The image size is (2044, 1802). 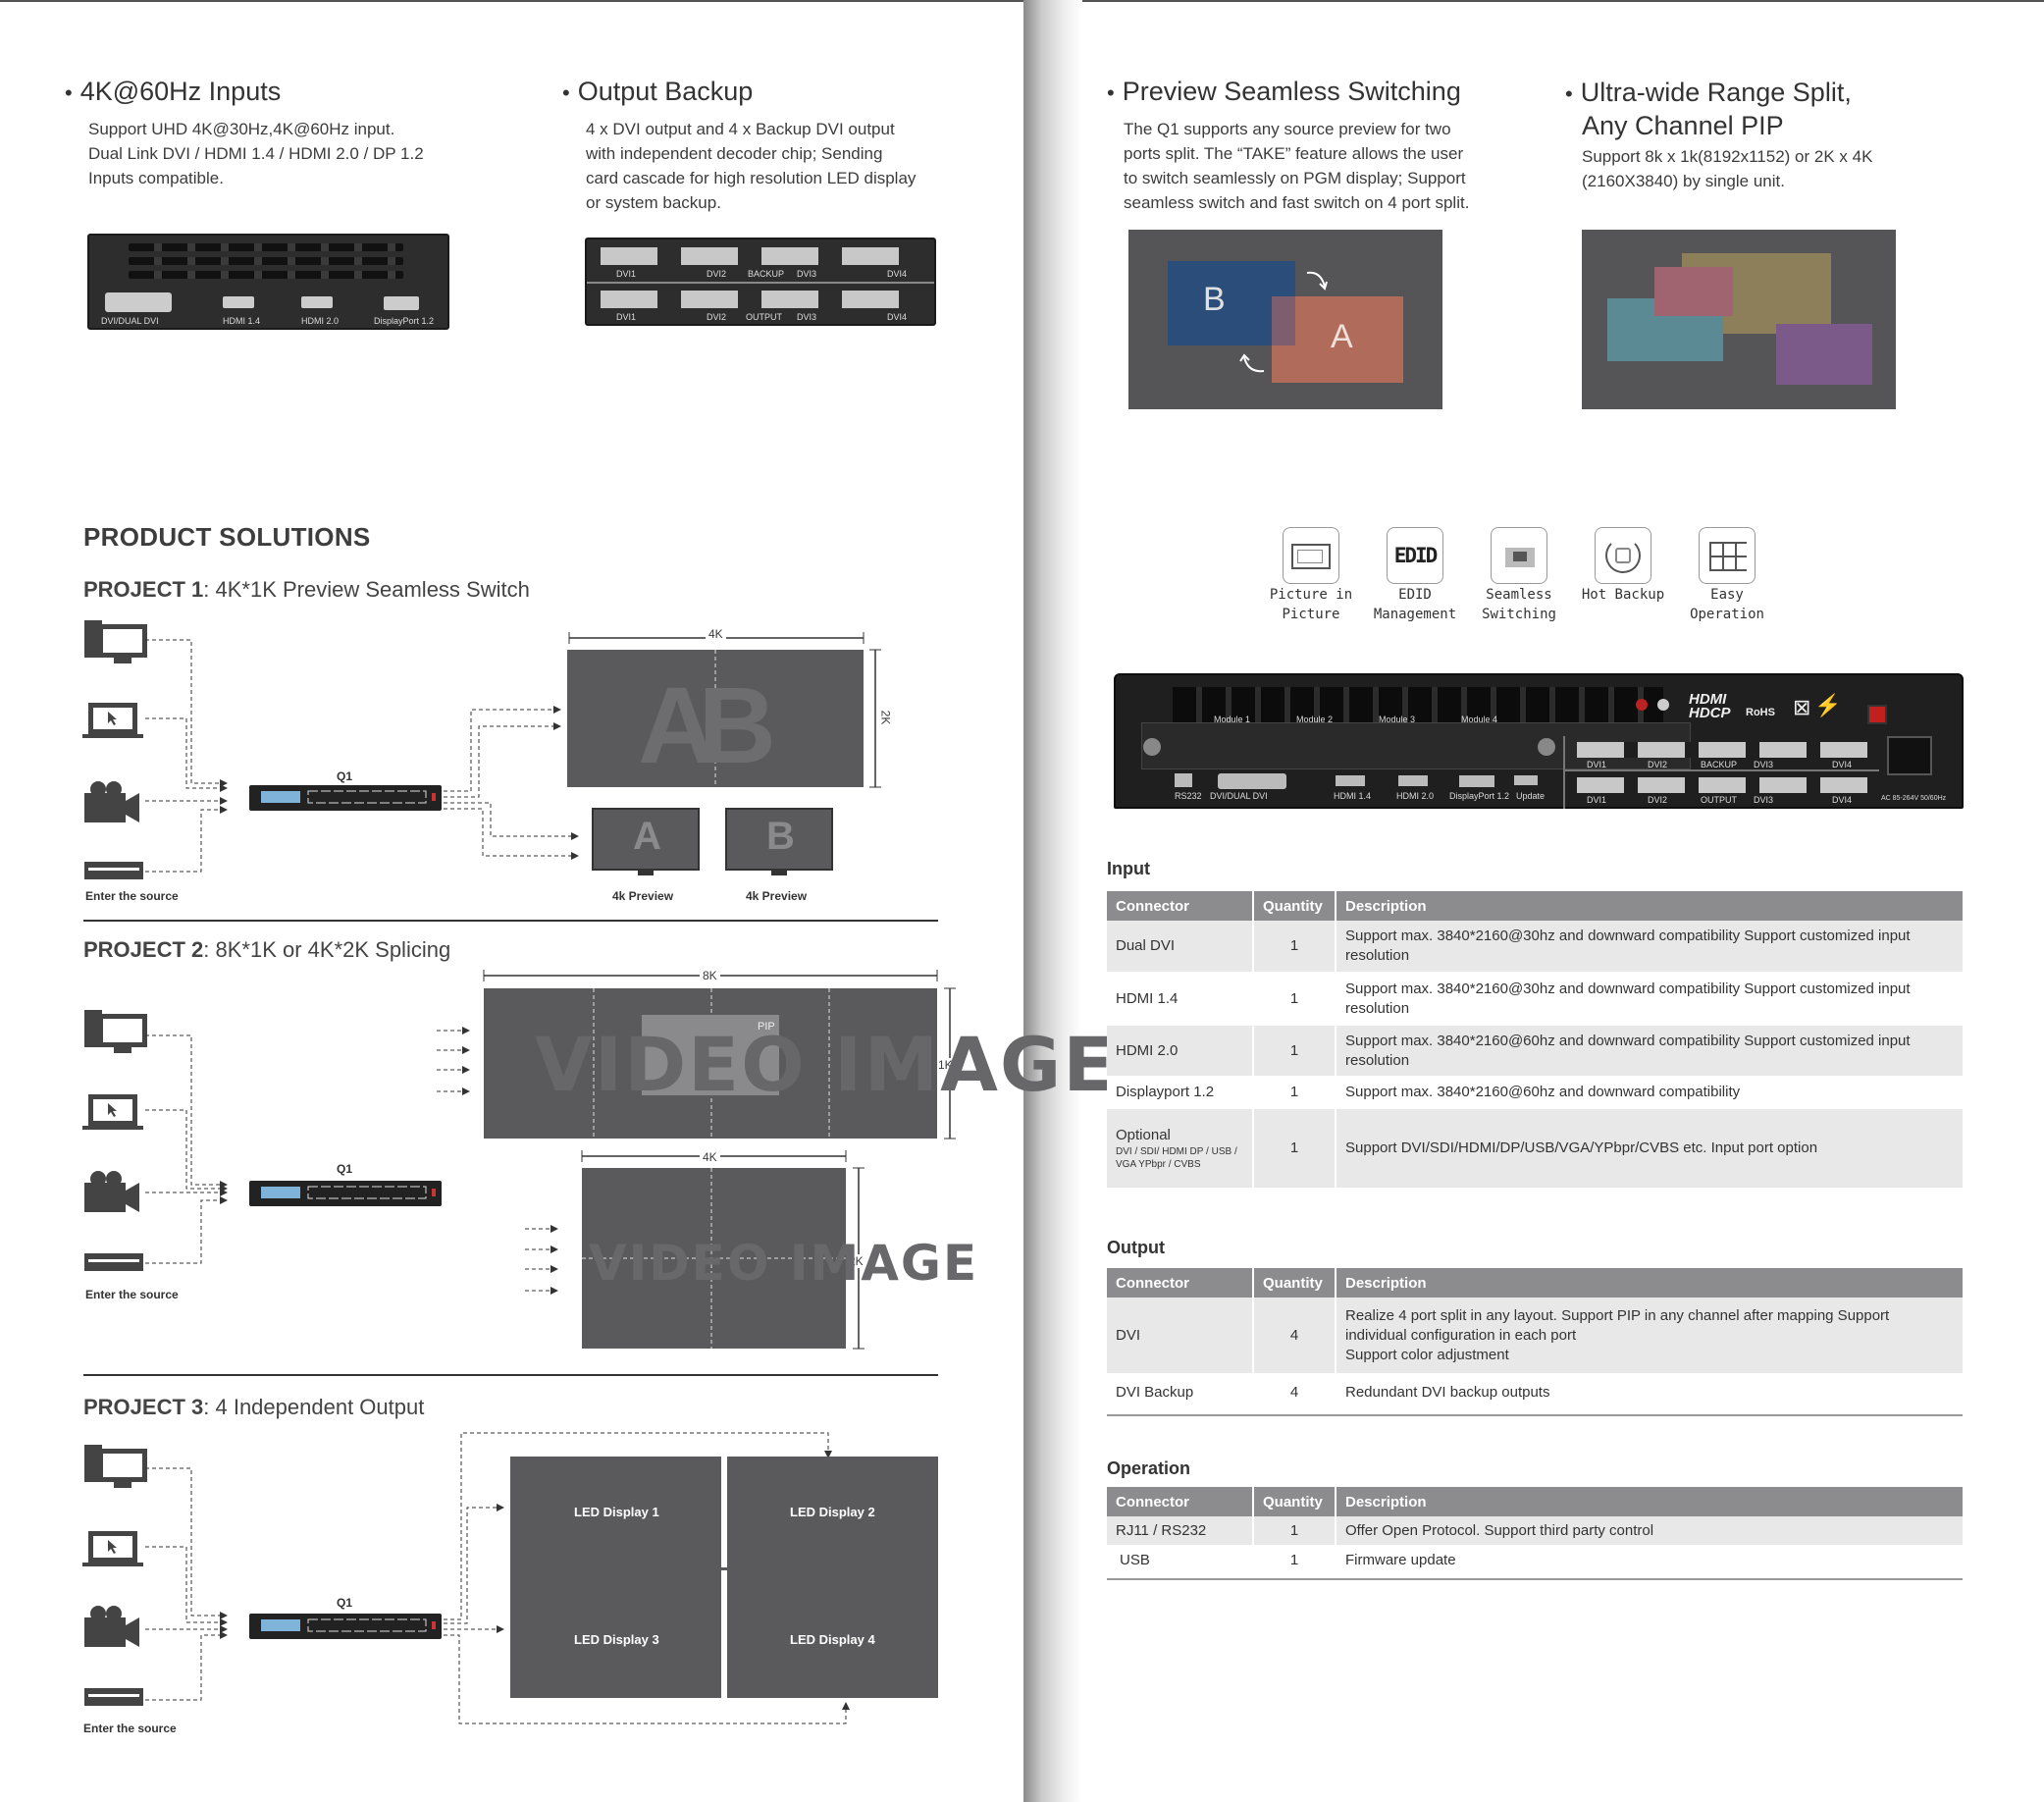 What do you see at coordinates (267, 949) in the screenshot?
I see `project2-title: PROJECT 2: 8K*1K or 4K*2K Splicing` at bounding box center [267, 949].